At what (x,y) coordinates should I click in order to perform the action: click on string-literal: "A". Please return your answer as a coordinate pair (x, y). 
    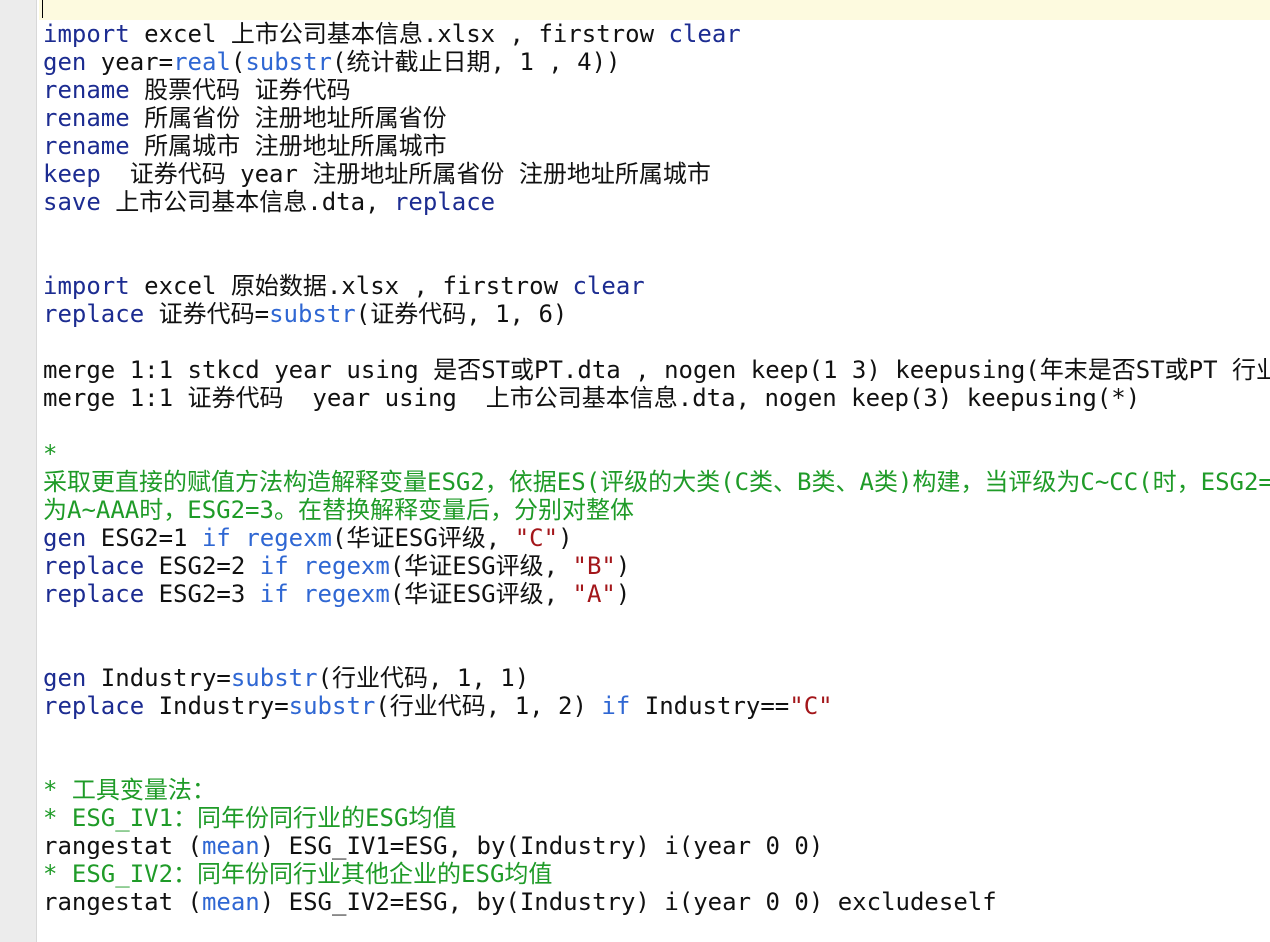
    Looking at the image, I should click on (594, 594).